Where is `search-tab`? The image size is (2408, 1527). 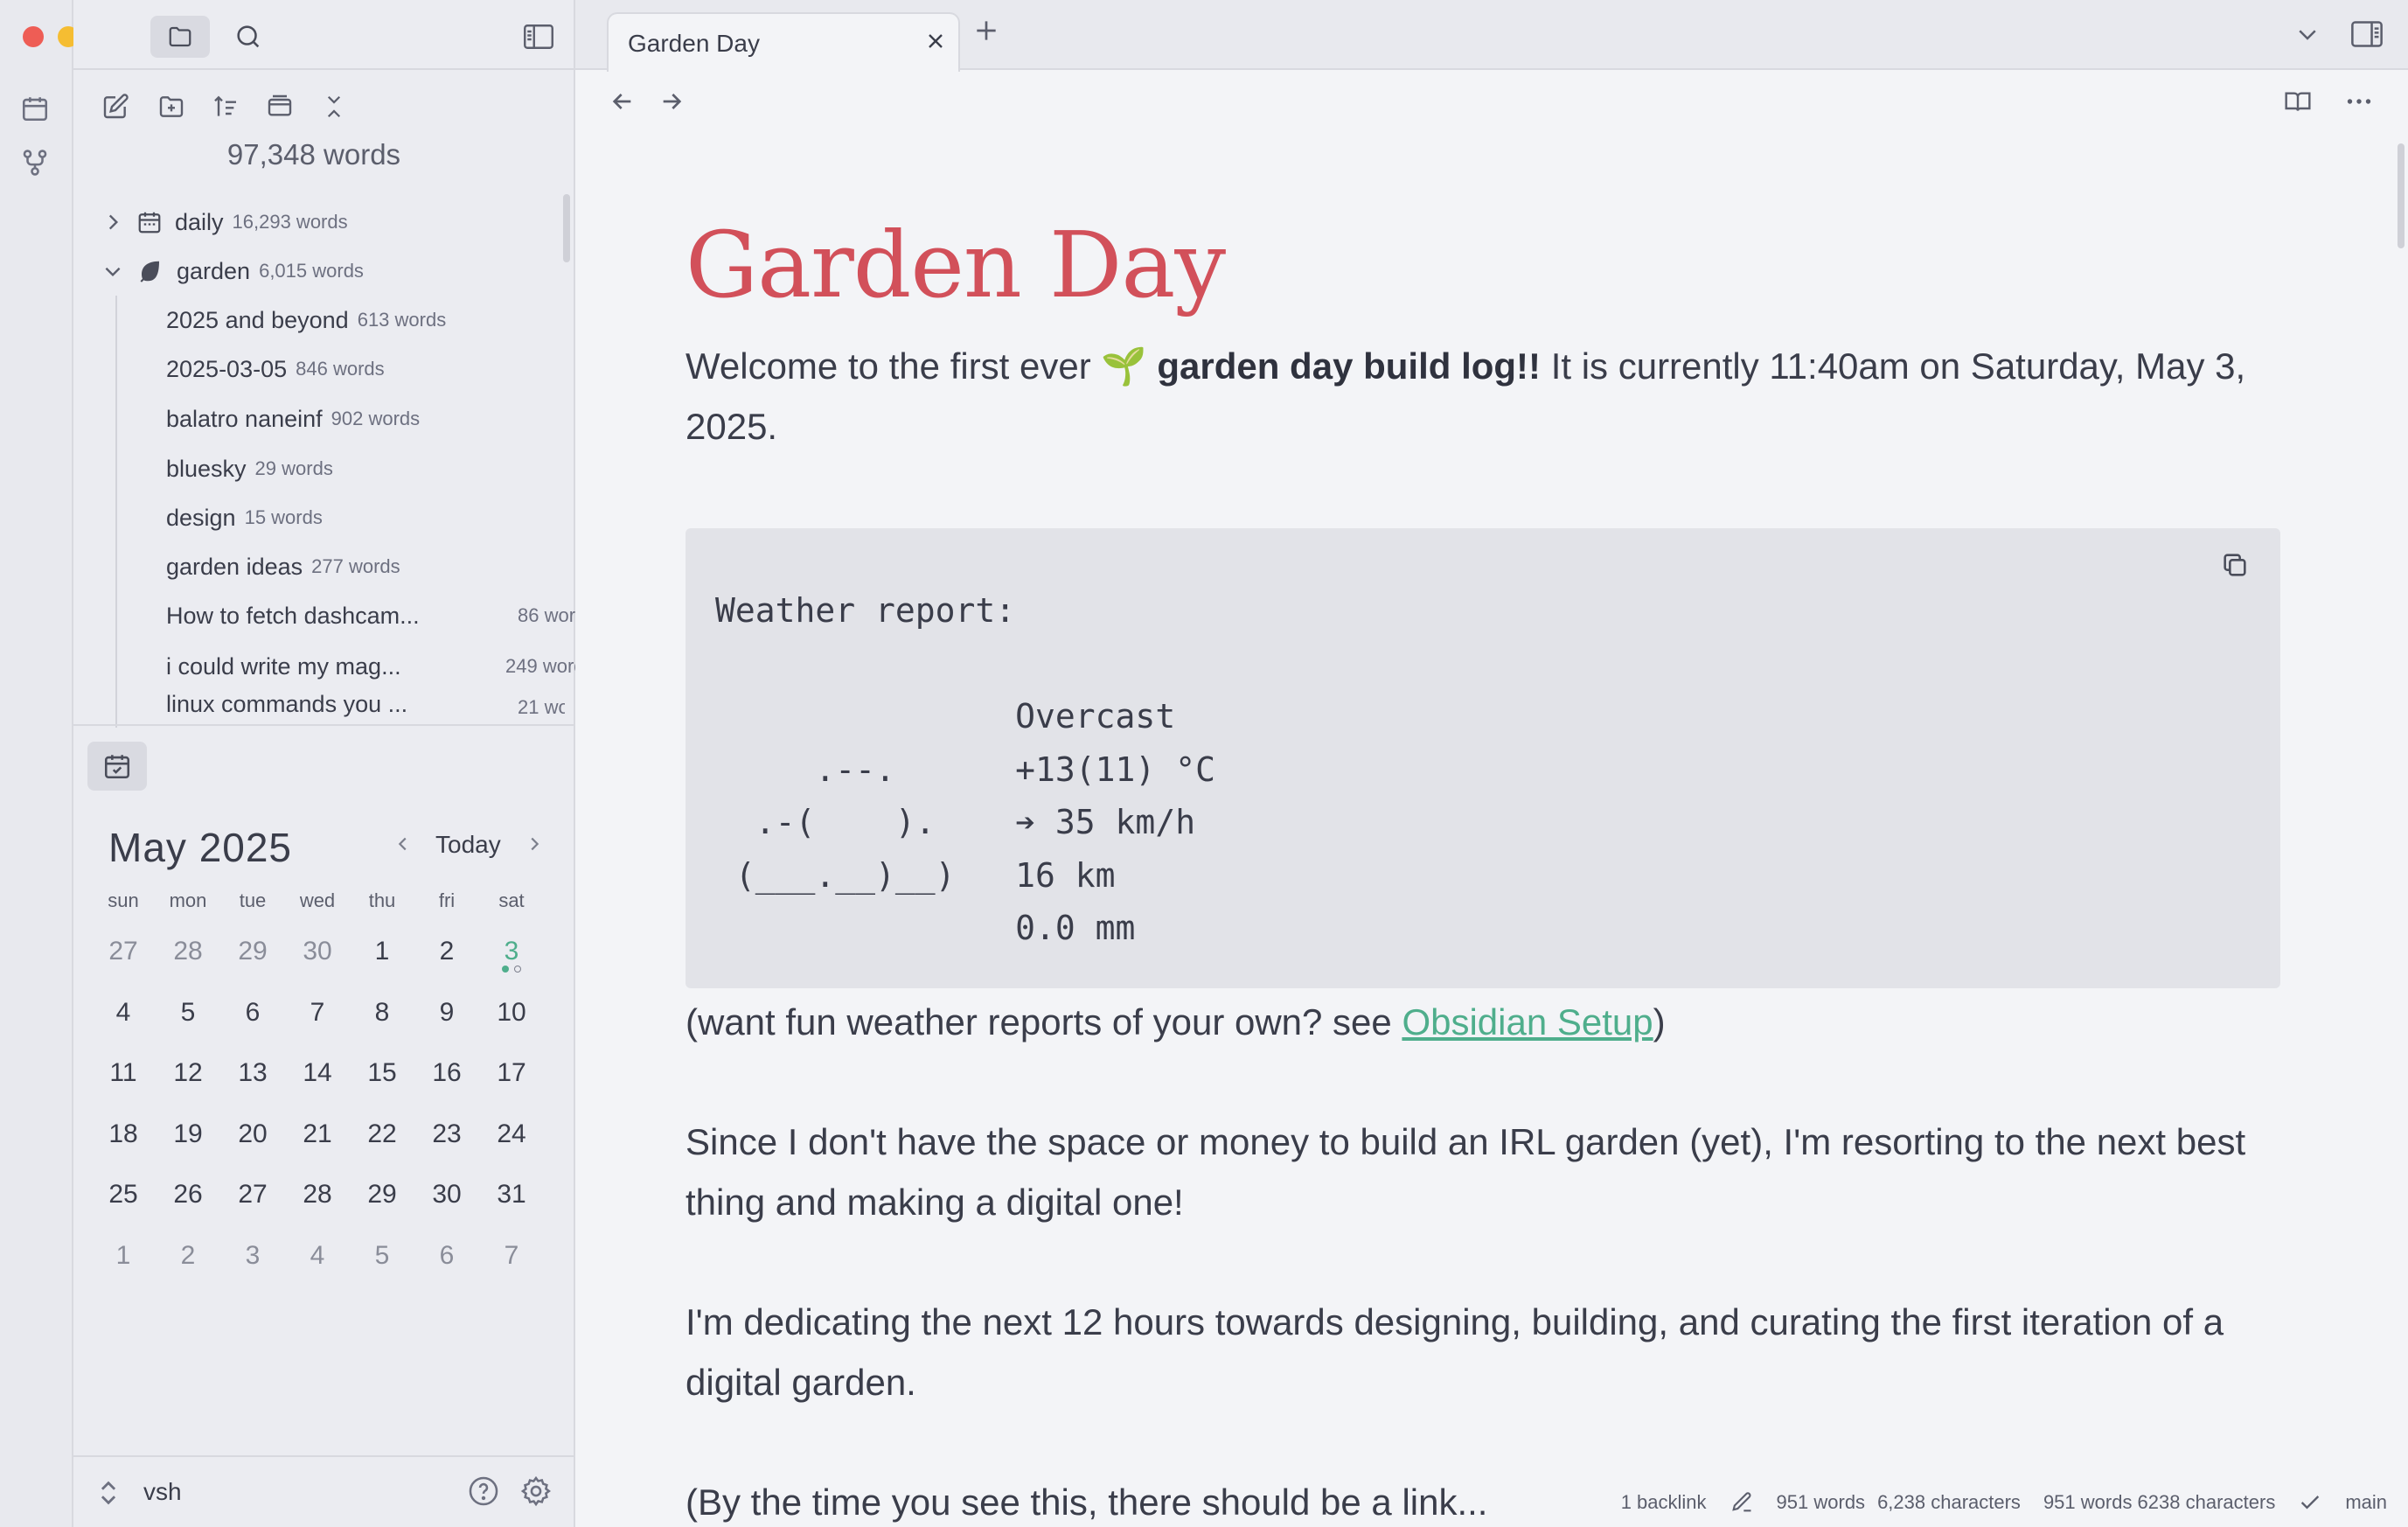
search-tab is located at coordinates (248, 37).